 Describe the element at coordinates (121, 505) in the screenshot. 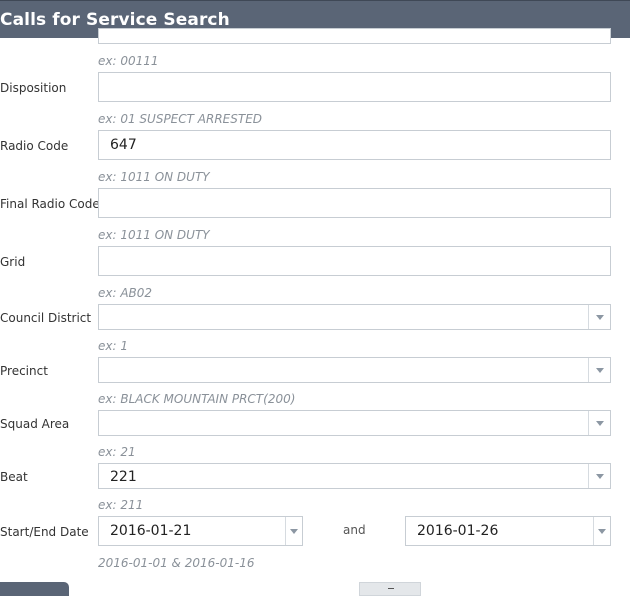

I see `beat-hint: ex: 211` at that location.